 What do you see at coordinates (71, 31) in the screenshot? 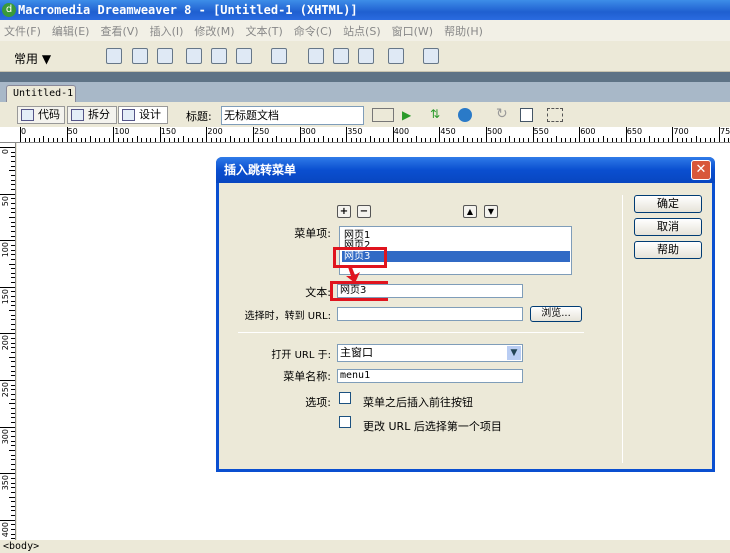
I see `menu-edit: 编辑(E)` at bounding box center [71, 31].